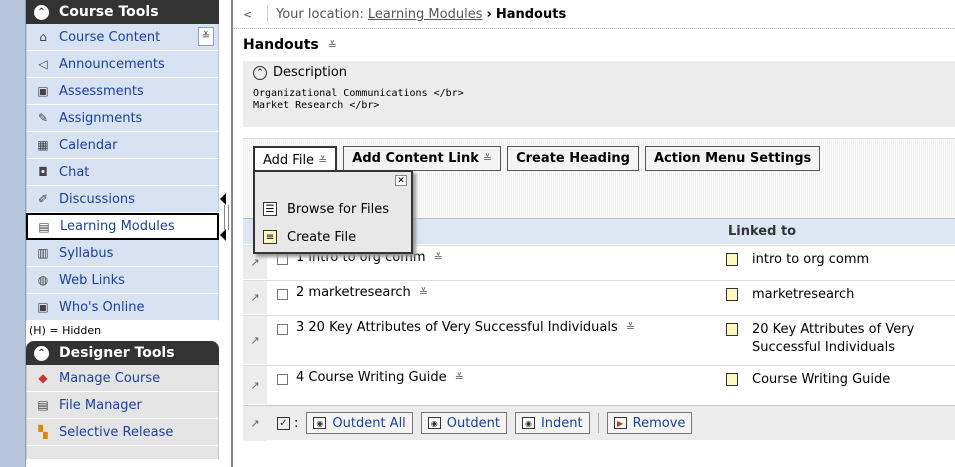  I want to click on add-file-button: Add File ≚, so click(295, 159).